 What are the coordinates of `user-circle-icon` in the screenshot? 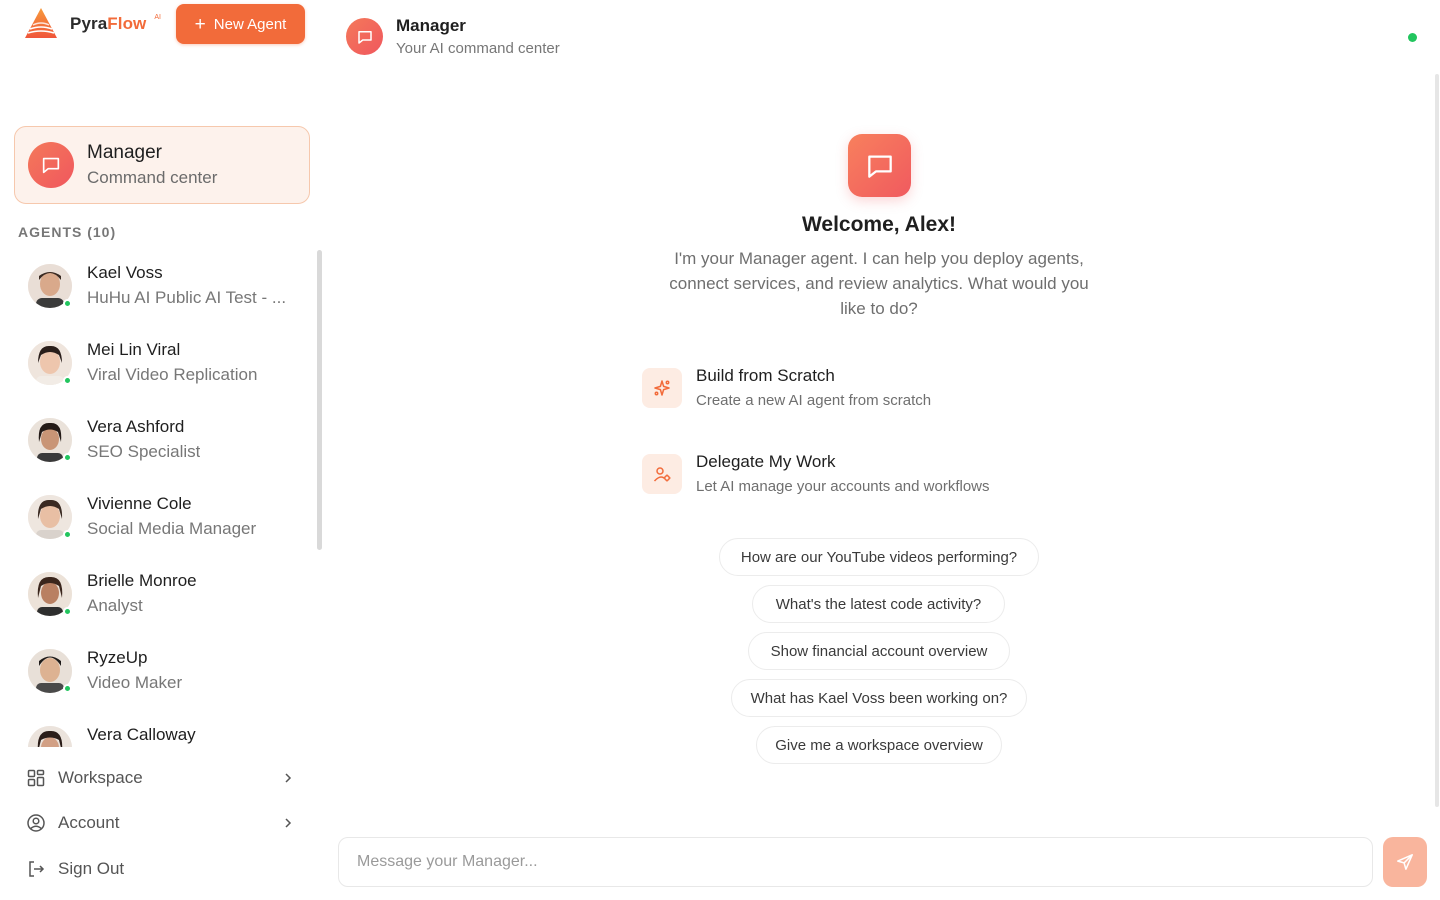 It's located at (36, 823).